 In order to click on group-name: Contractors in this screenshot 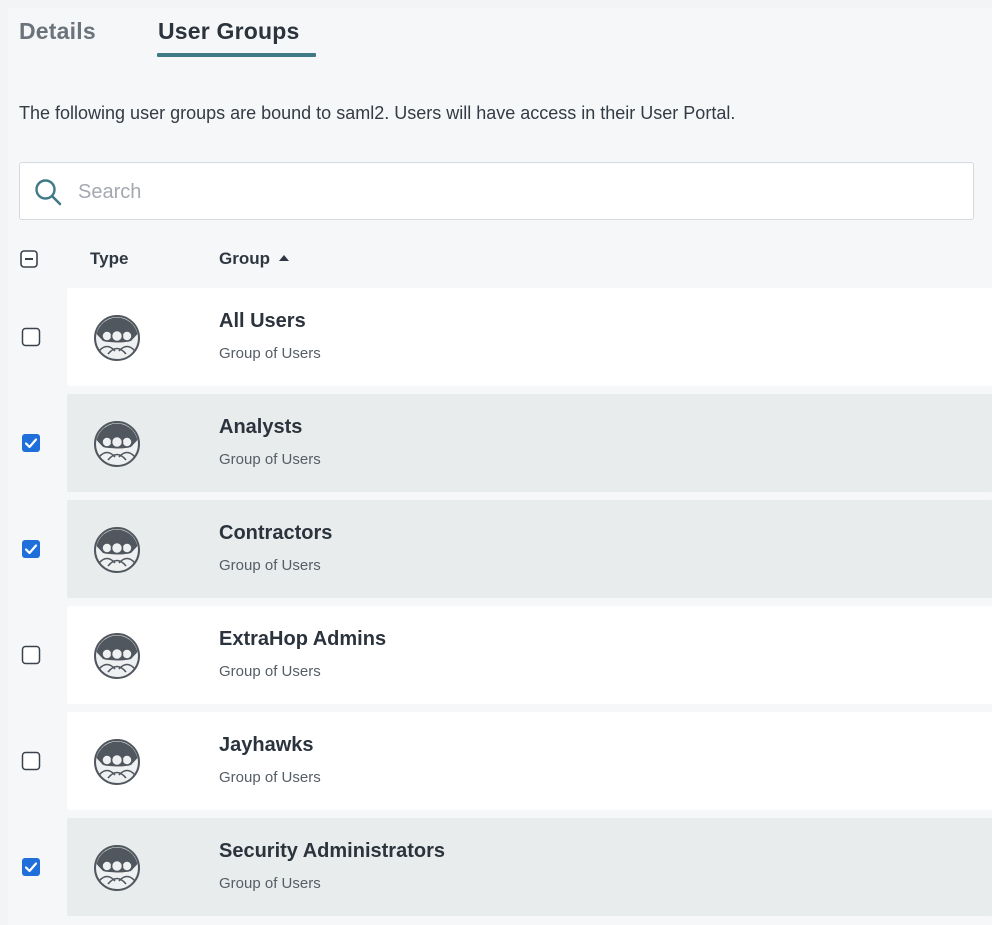, I will do `click(276, 533)`.